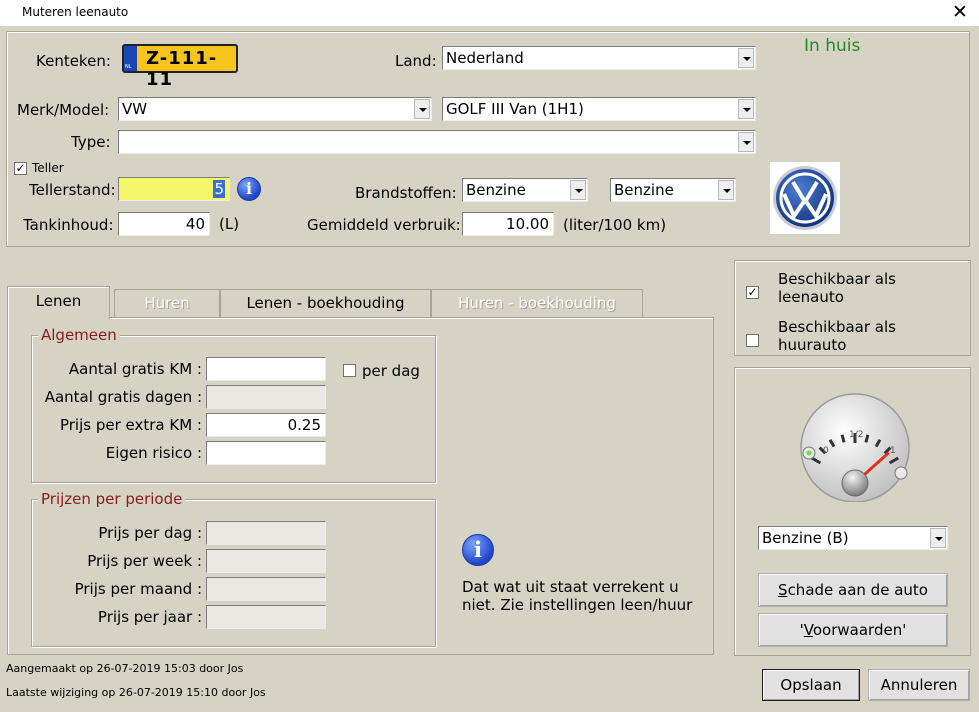 The height and width of the screenshot is (712, 979). Describe the element at coordinates (75, 12) in the screenshot. I see `window-title: Muteren leenauto` at that location.